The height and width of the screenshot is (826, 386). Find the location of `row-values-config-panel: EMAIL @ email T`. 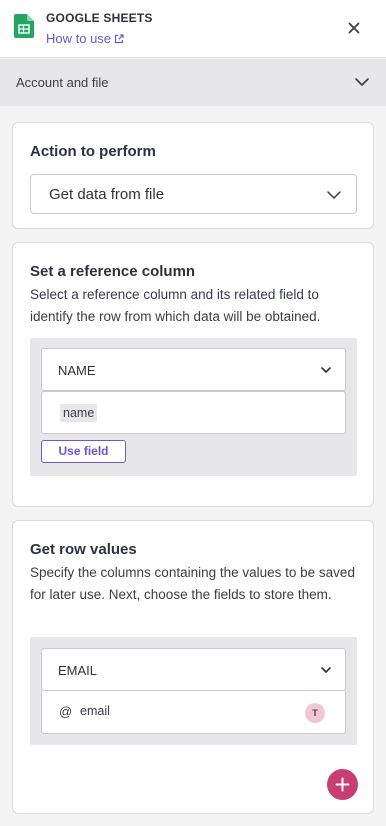

row-values-config-panel: EMAIL @ email T is located at coordinates (193, 691).